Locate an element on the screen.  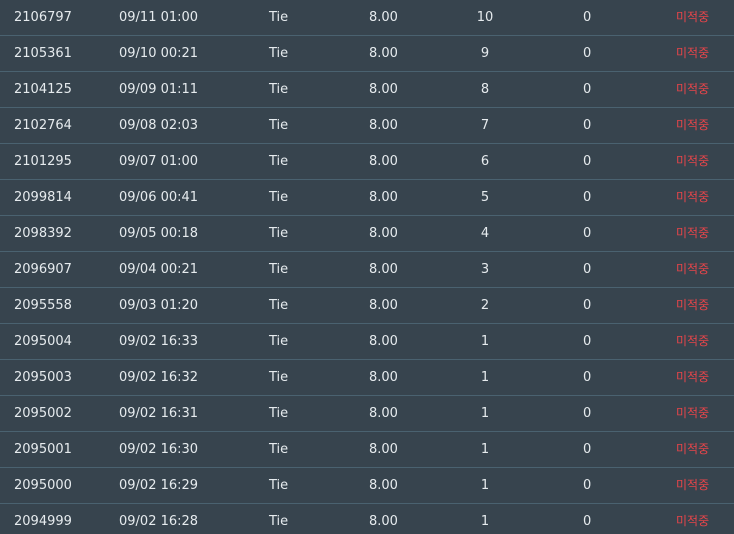
table-row: 2095000 09/02 16:29 Tie 8.00 1 0 미적중 is located at coordinates (367, 486).